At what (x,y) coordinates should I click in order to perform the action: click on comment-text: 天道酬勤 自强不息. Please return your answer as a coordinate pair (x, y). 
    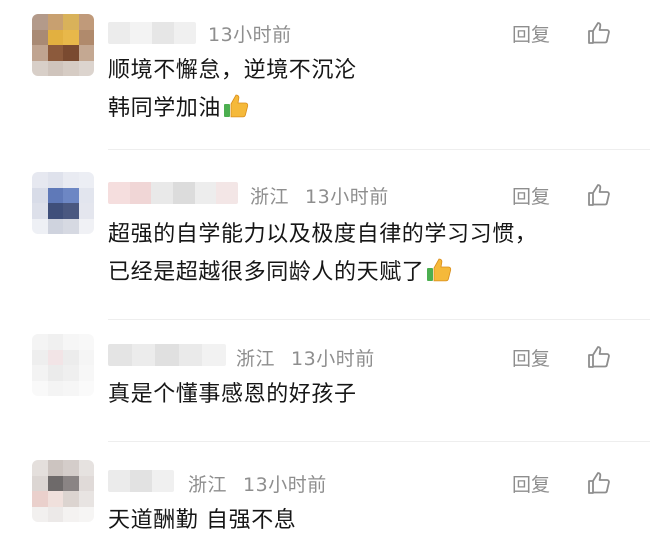
    Looking at the image, I should click on (202, 521).